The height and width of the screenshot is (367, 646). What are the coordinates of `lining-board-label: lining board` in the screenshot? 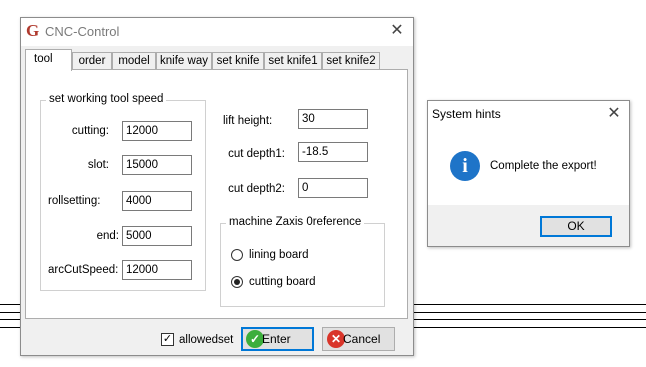 It's located at (278, 255).